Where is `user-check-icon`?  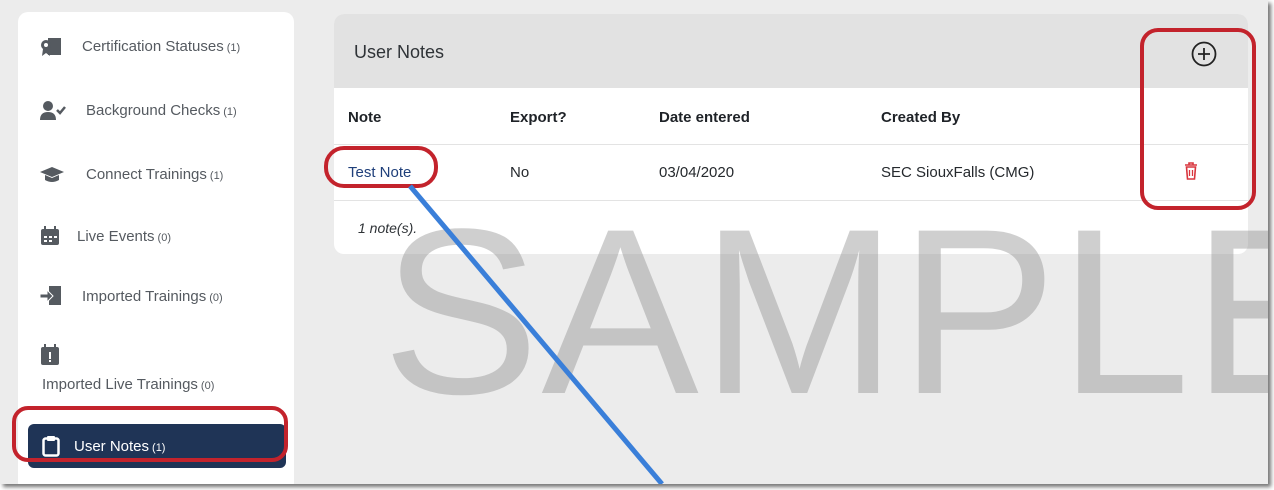
user-check-icon is located at coordinates (53, 111).